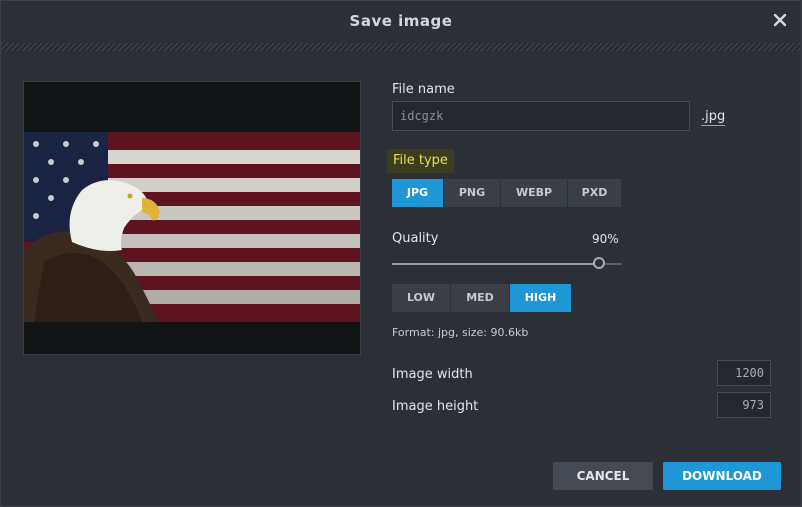 The image size is (802, 507). Describe the element at coordinates (418, 193) in the screenshot. I see `file-type-jpg: JPG` at that location.